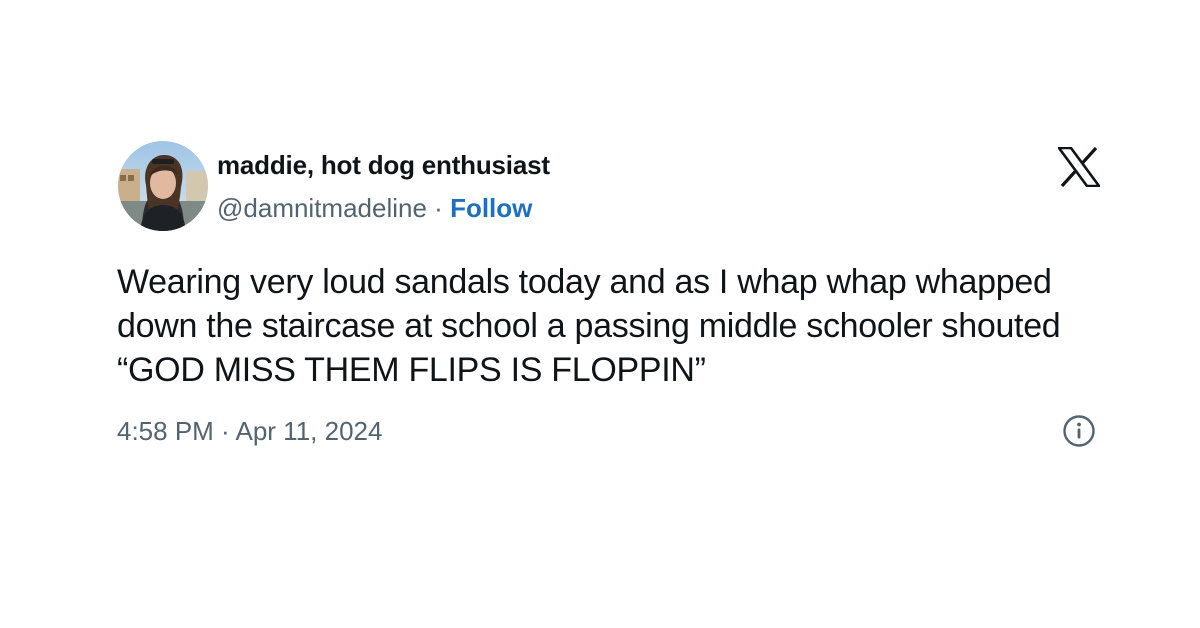  What do you see at coordinates (249, 431) in the screenshot?
I see `post-timestamp: 4:58 PM · Apr 11, 2024` at bounding box center [249, 431].